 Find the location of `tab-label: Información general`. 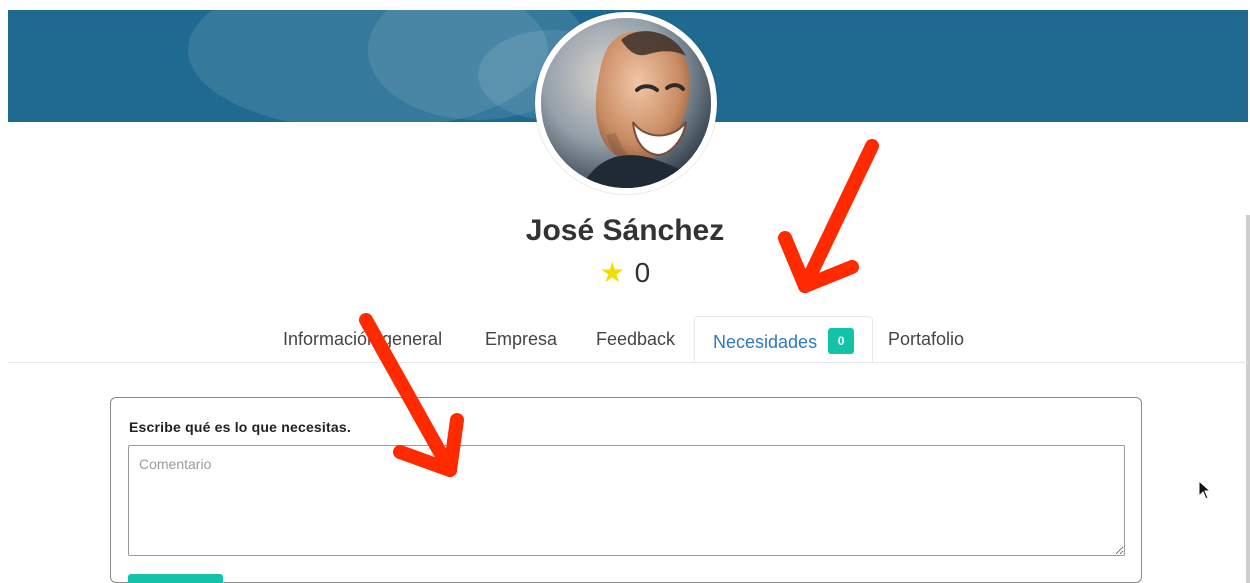

tab-label: Información general is located at coordinates (363, 339).